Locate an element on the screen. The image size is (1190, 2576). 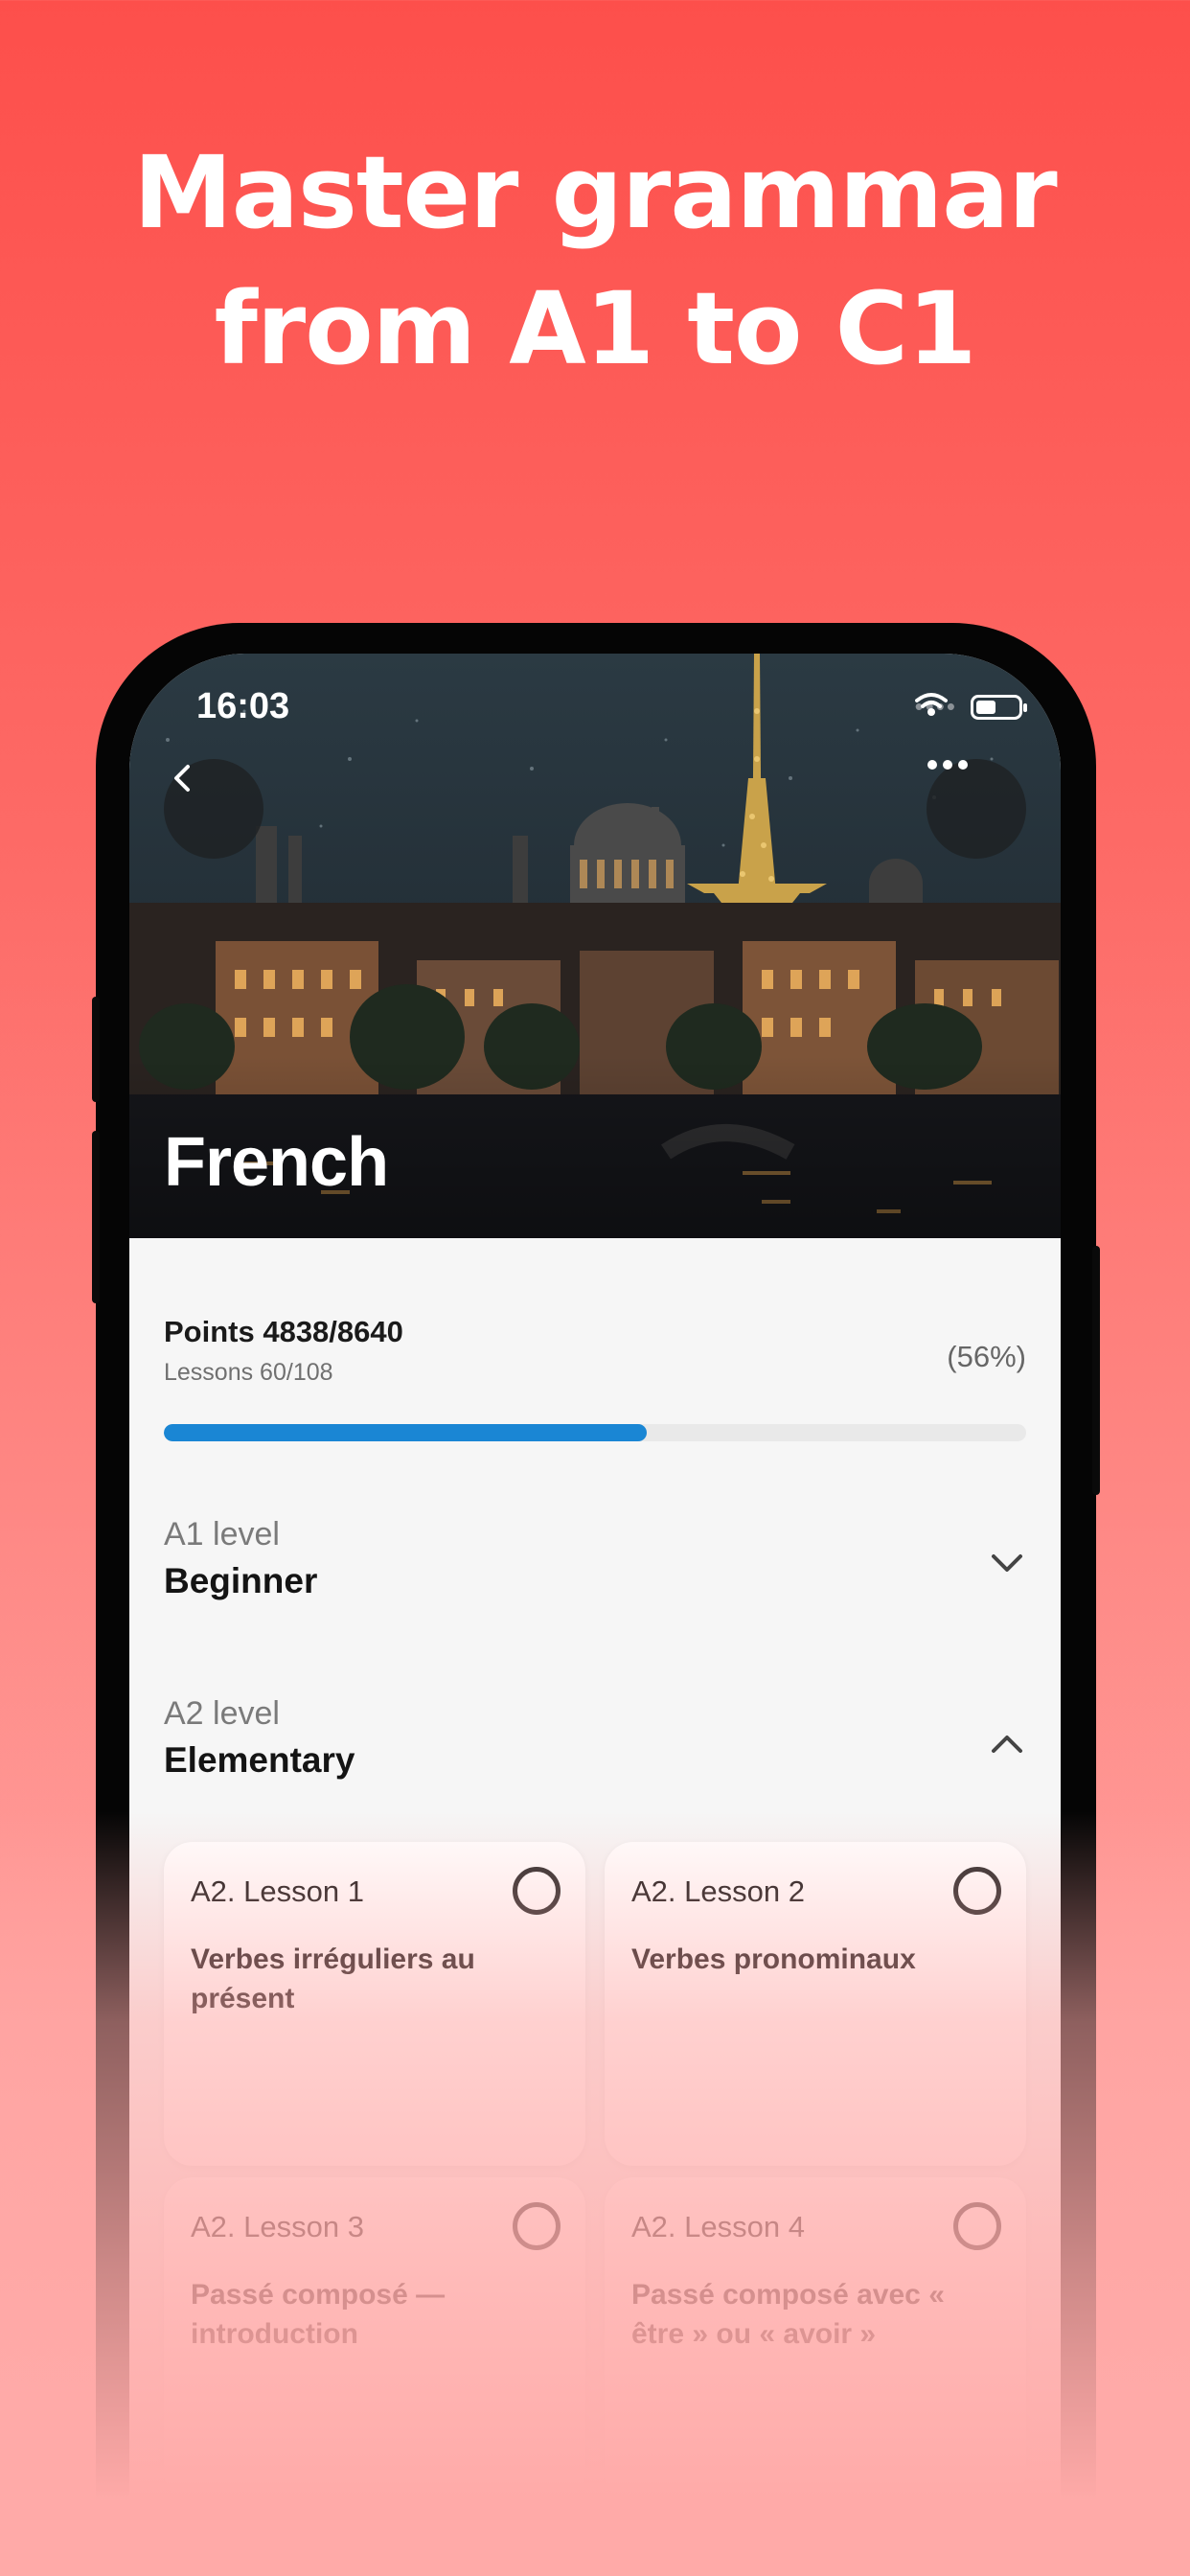
progress-bar-fill is located at coordinates (405, 1433).